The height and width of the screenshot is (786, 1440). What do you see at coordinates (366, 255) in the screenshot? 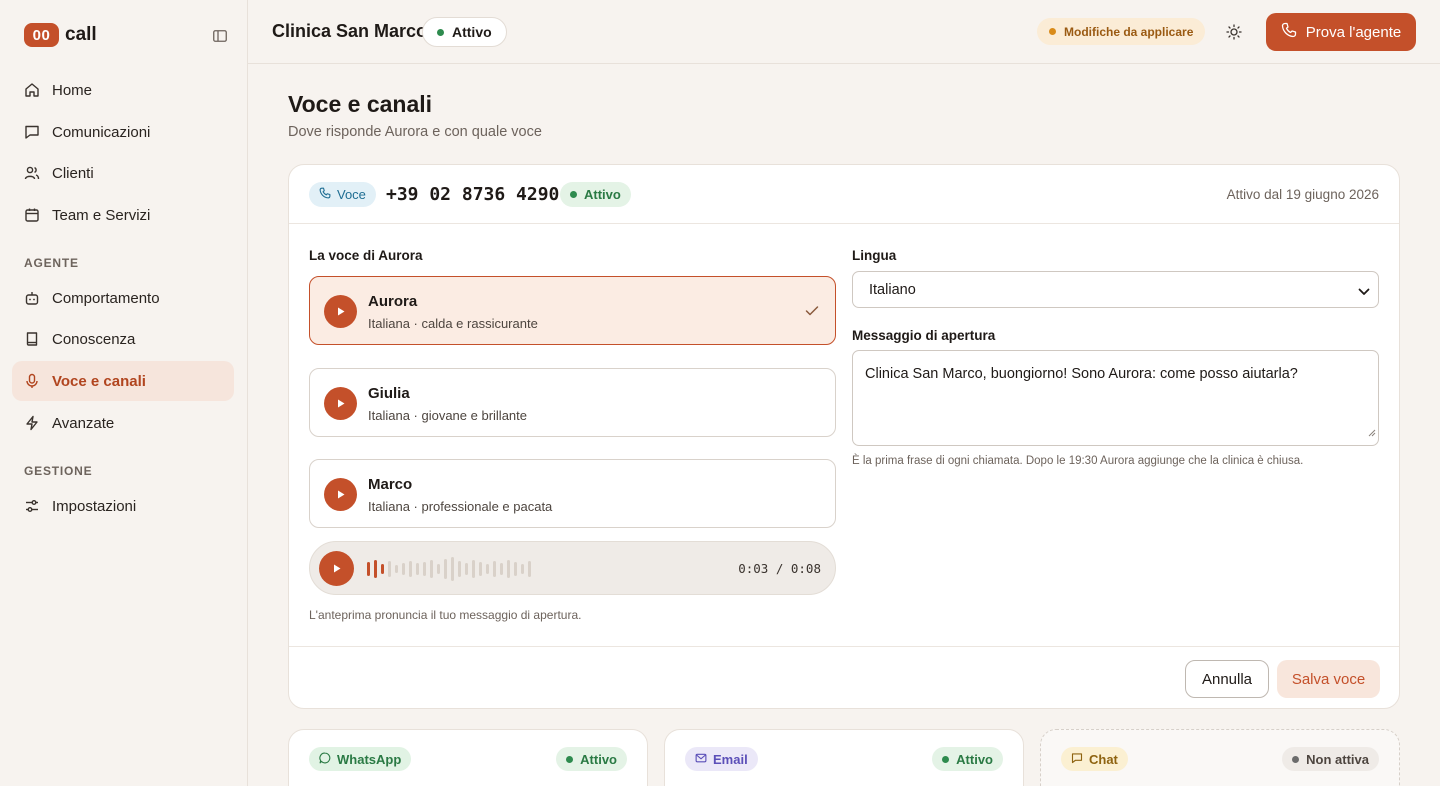
I see `voice-section-label: La voce di Aurora` at bounding box center [366, 255].